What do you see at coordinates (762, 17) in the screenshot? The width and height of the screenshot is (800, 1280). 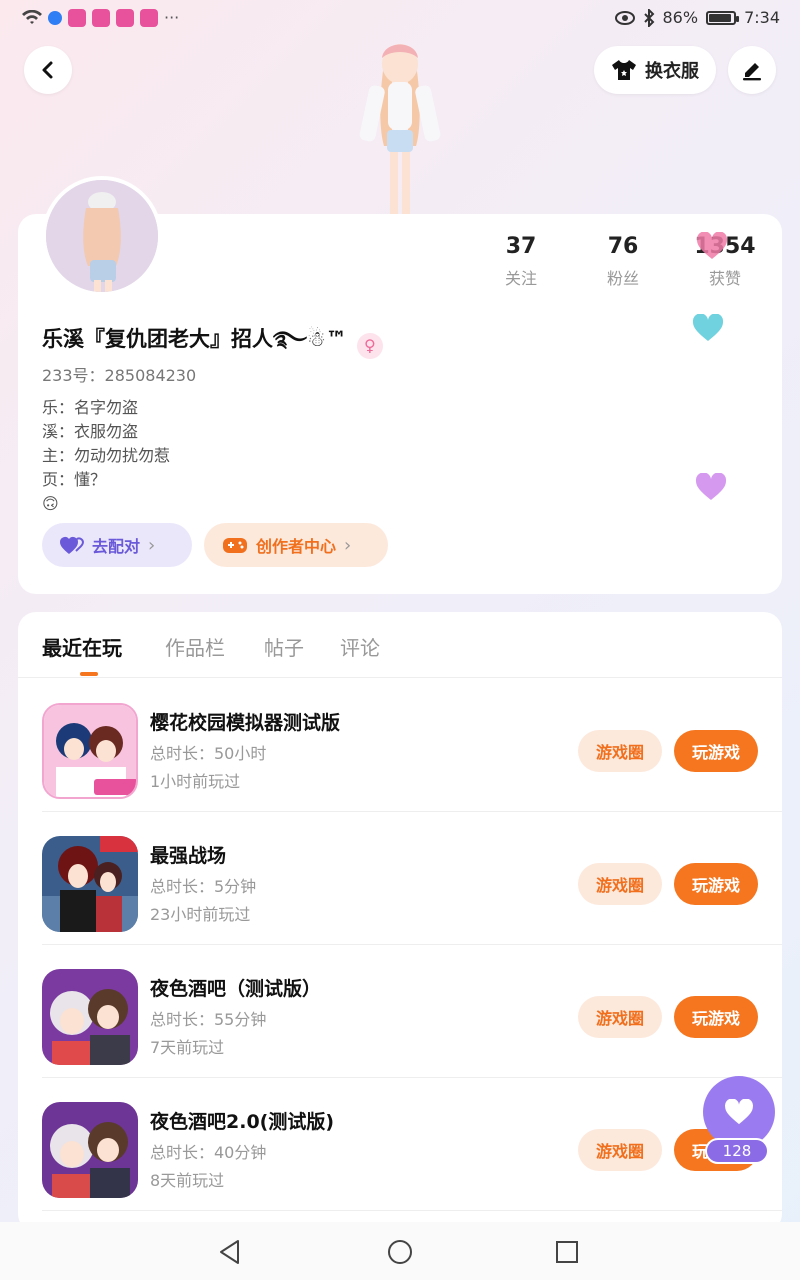 I see `clock: 7:34` at bounding box center [762, 17].